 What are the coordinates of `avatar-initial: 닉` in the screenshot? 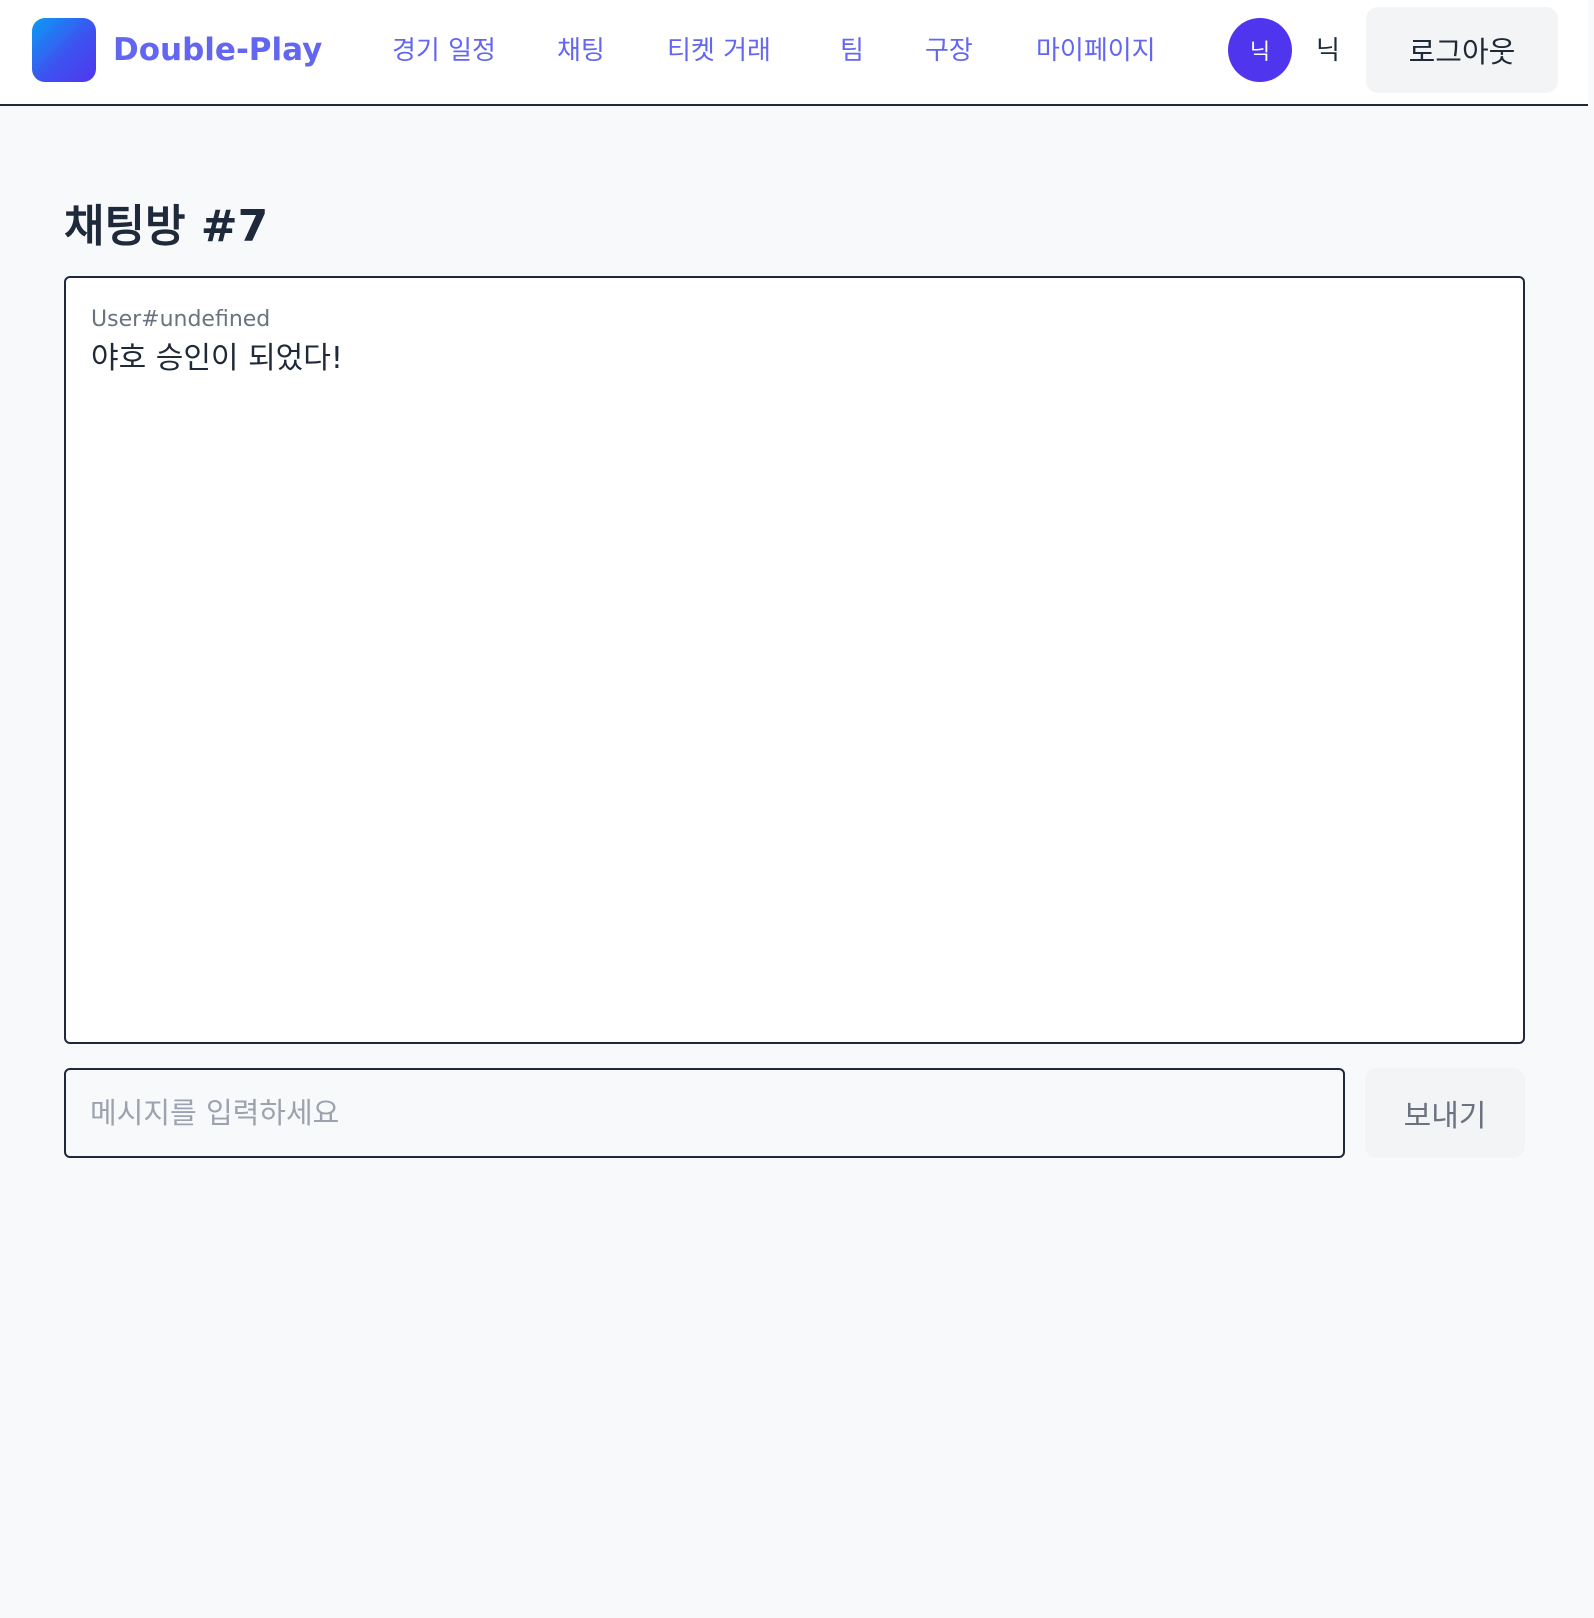 It's located at (1260, 52).